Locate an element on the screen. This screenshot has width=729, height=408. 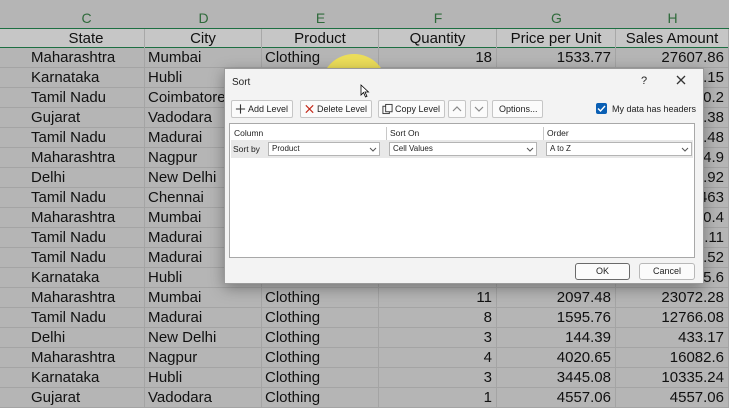
cell-price-per-unit: 4557.06 is located at coordinates (556, 398).